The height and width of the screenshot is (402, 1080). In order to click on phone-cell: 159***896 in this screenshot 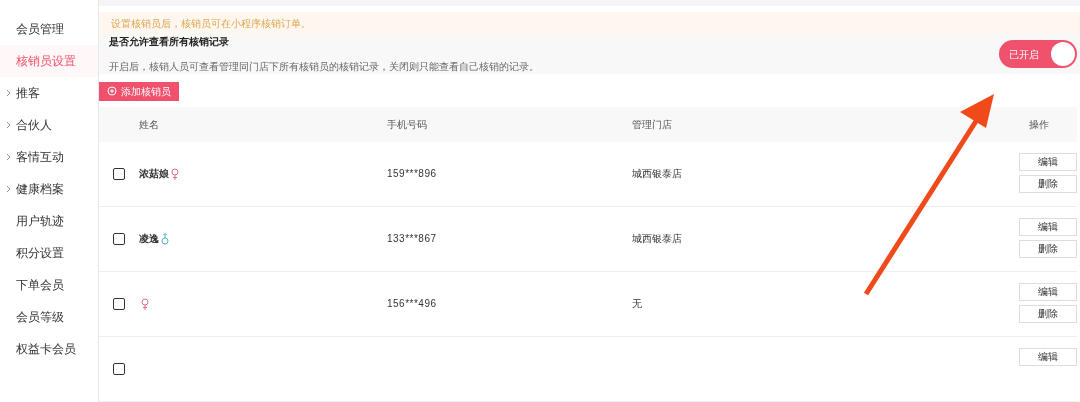, I will do `click(412, 174)`.